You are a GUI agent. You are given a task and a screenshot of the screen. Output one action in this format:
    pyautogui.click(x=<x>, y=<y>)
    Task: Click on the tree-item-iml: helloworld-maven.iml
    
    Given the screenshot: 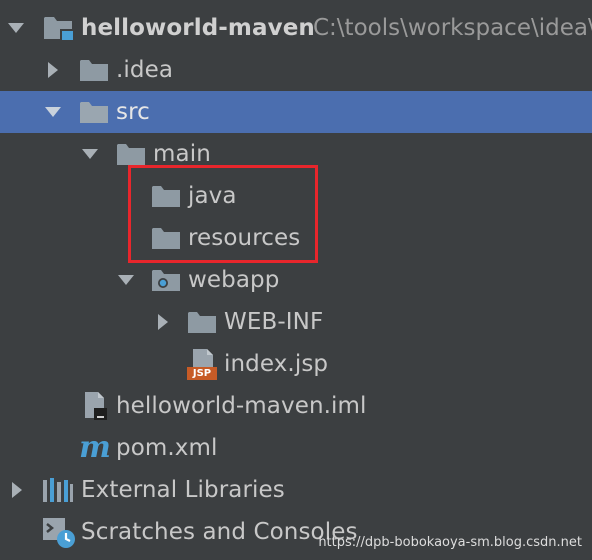 What is the action you would take?
    pyautogui.click(x=296, y=406)
    